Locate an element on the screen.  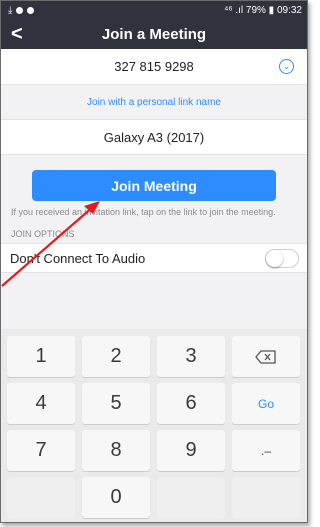
key-3: 3 is located at coordinates (191, 356).